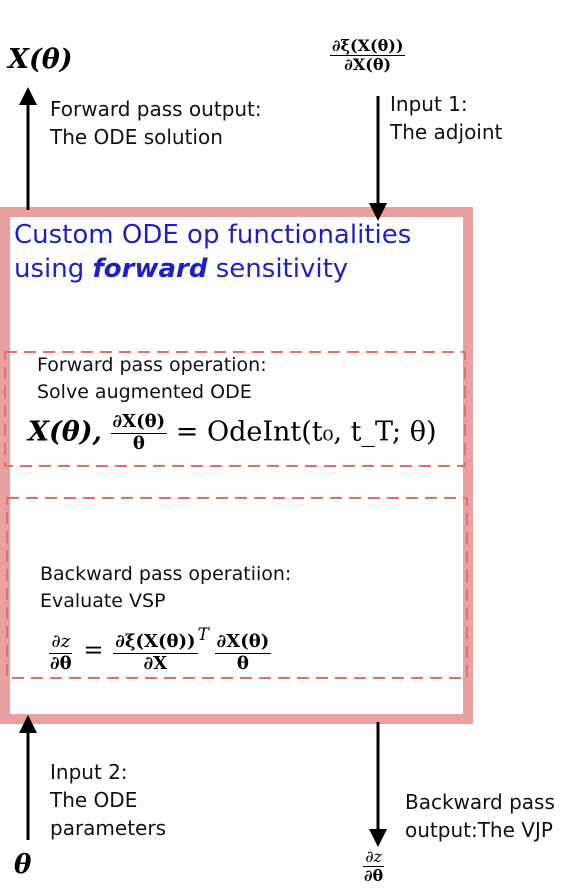 This screenshot has width=587, height=892. What do you see at coordinates (150, 269) in the screenshot?
I see `box-title-emphasis: forward` at bounding box center [150, 269].